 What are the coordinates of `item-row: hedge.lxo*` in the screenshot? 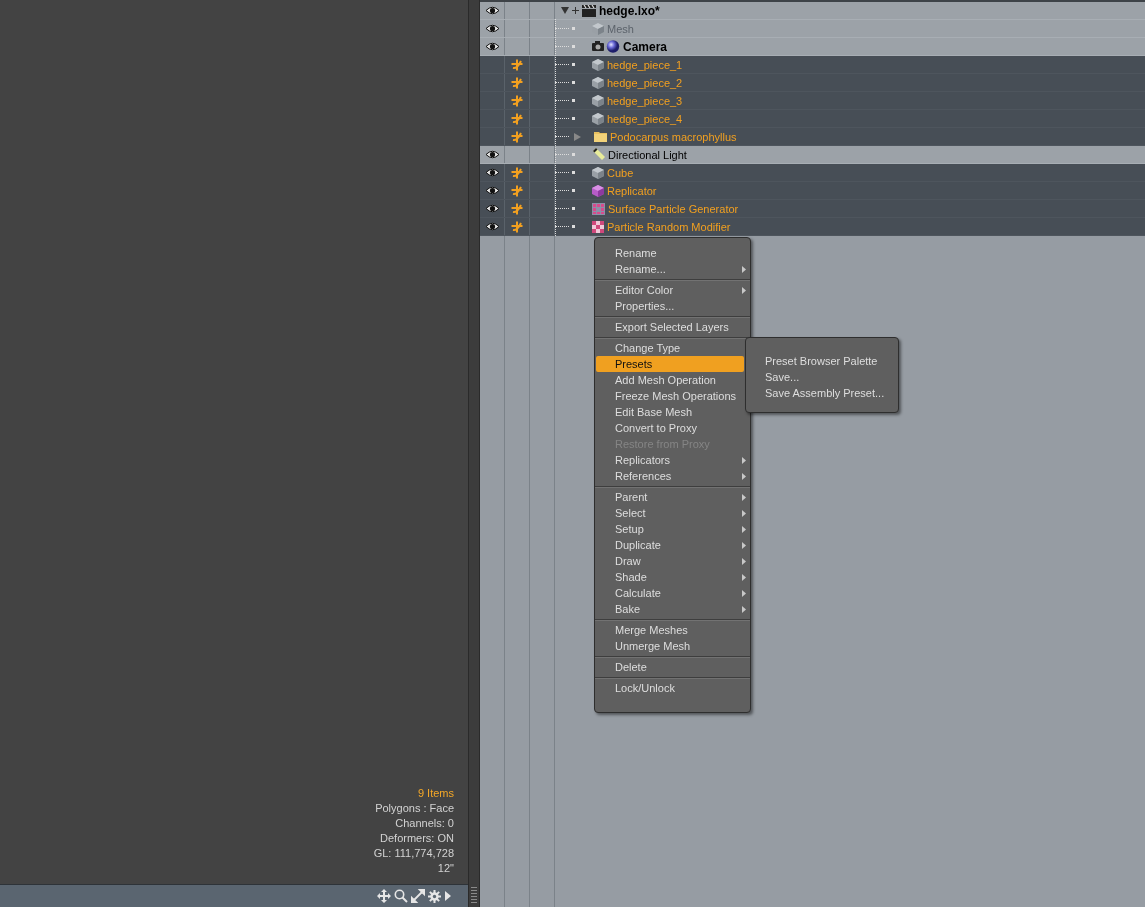 It's located at (812, 11).